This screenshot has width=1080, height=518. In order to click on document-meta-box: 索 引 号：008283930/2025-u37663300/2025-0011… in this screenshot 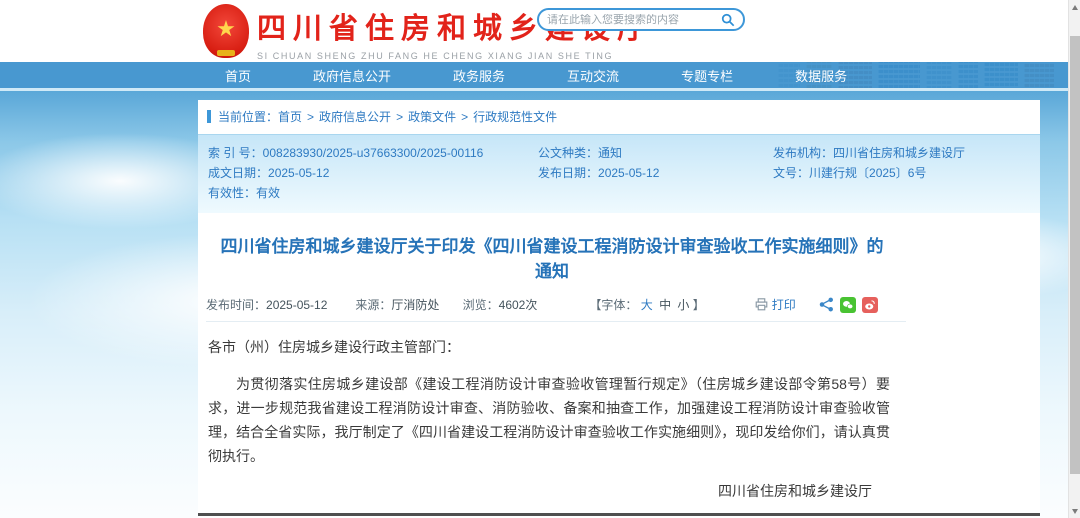, I will do `click(619, 173)`.